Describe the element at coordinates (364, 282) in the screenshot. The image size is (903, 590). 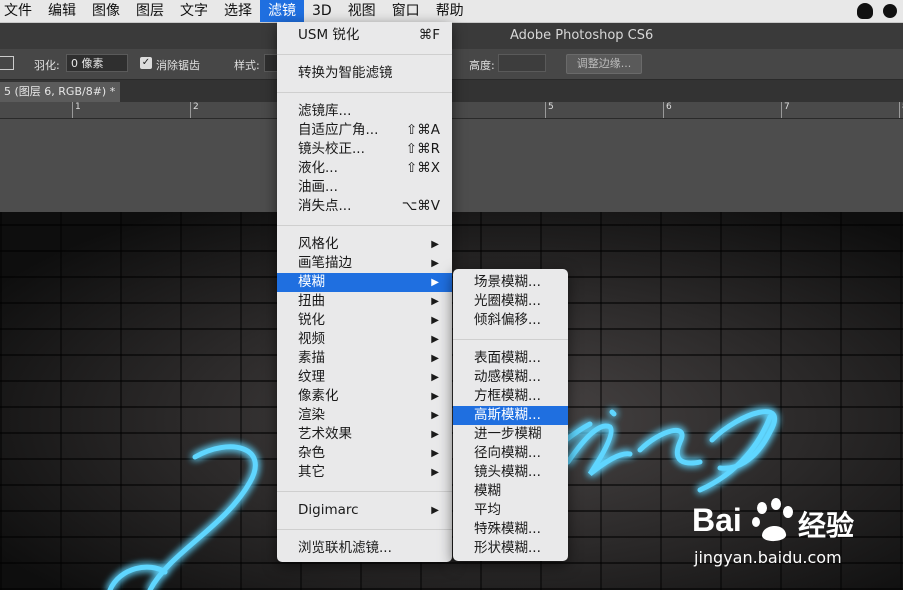
I see `menu-item-blur: 模糊 ▶` at that location.